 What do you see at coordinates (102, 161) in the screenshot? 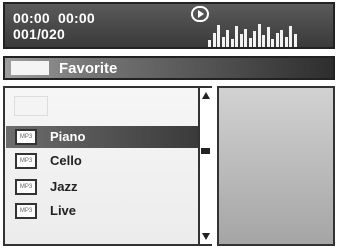
I see `list-item: MP3 Cello` at bounding box center [102, 161].